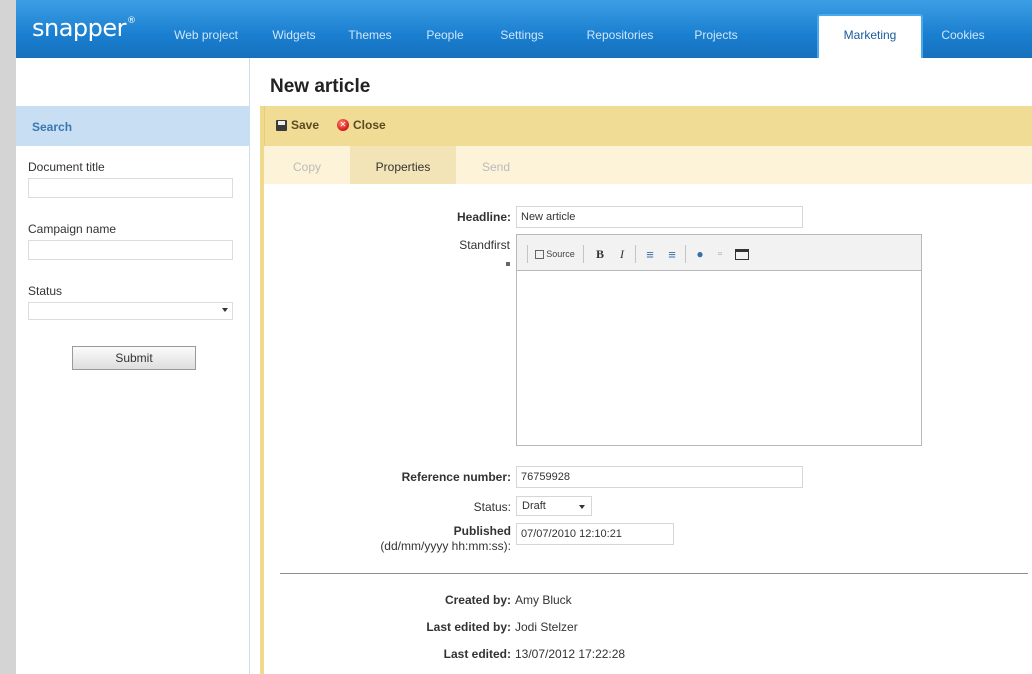 This screenshot has height=674, width=1032. I want to click on nav-tab-repositories: Repositories, so click(620, 36).